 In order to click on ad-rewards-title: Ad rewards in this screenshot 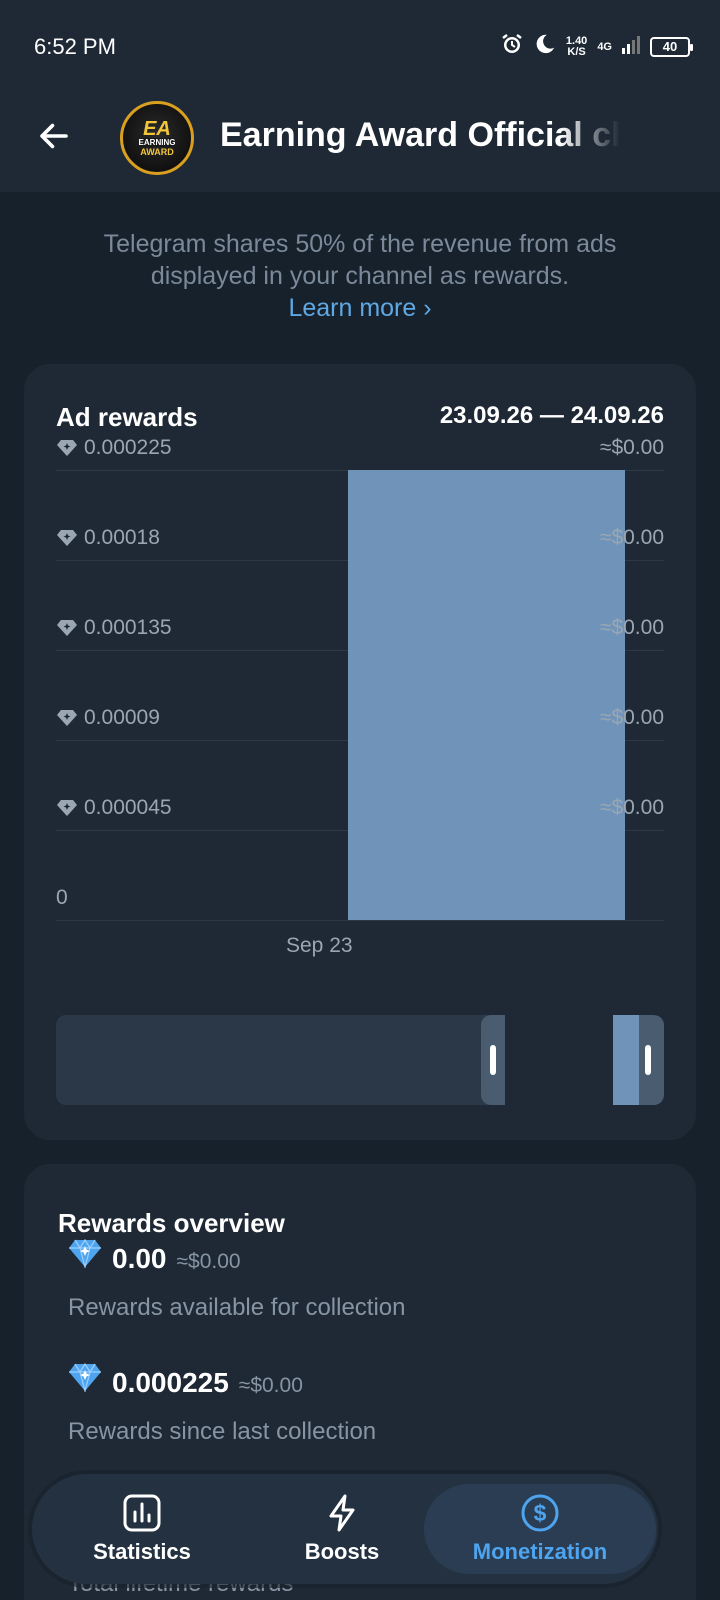, I will do `click(127, 417)`.